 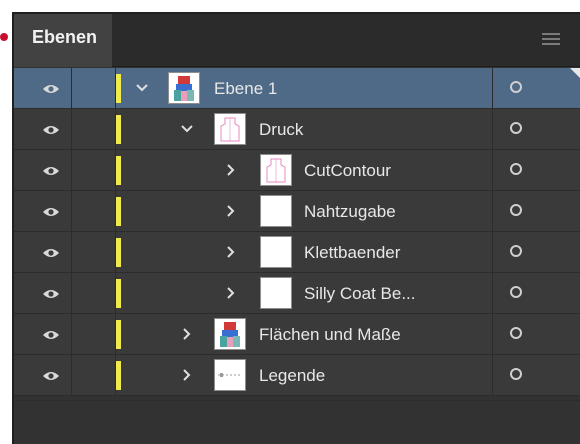 I want to click on tab-ebenen: Ebenen, so click(x=63, y=40).